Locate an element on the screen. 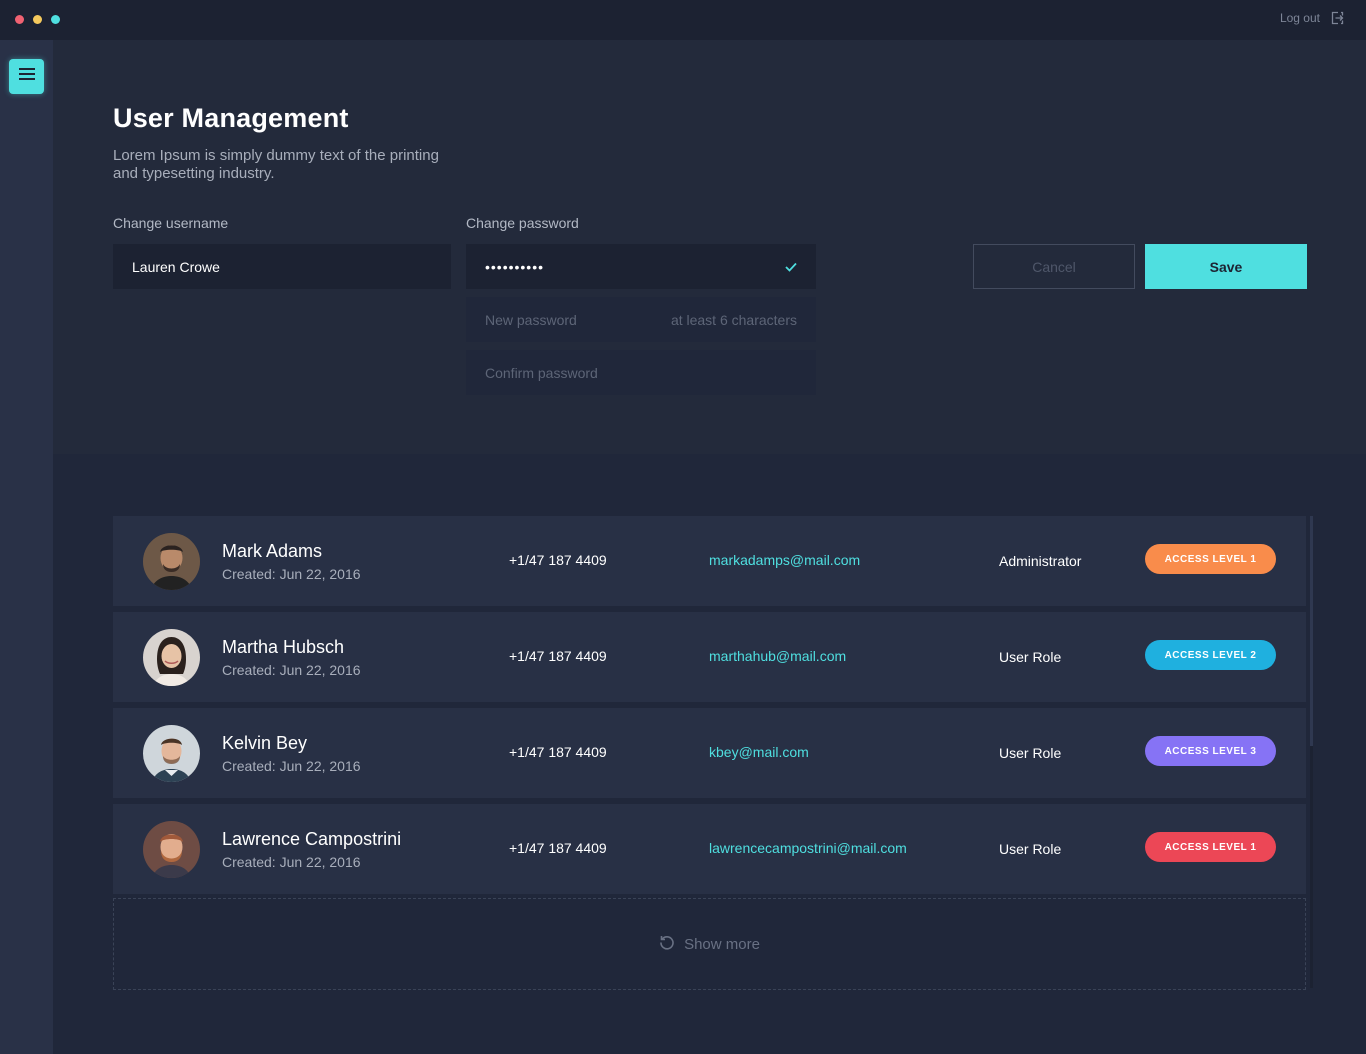 The height and width of the screenshot is (1054, 1366). password-value: •••••••••• is located at coordinates (515, 266).